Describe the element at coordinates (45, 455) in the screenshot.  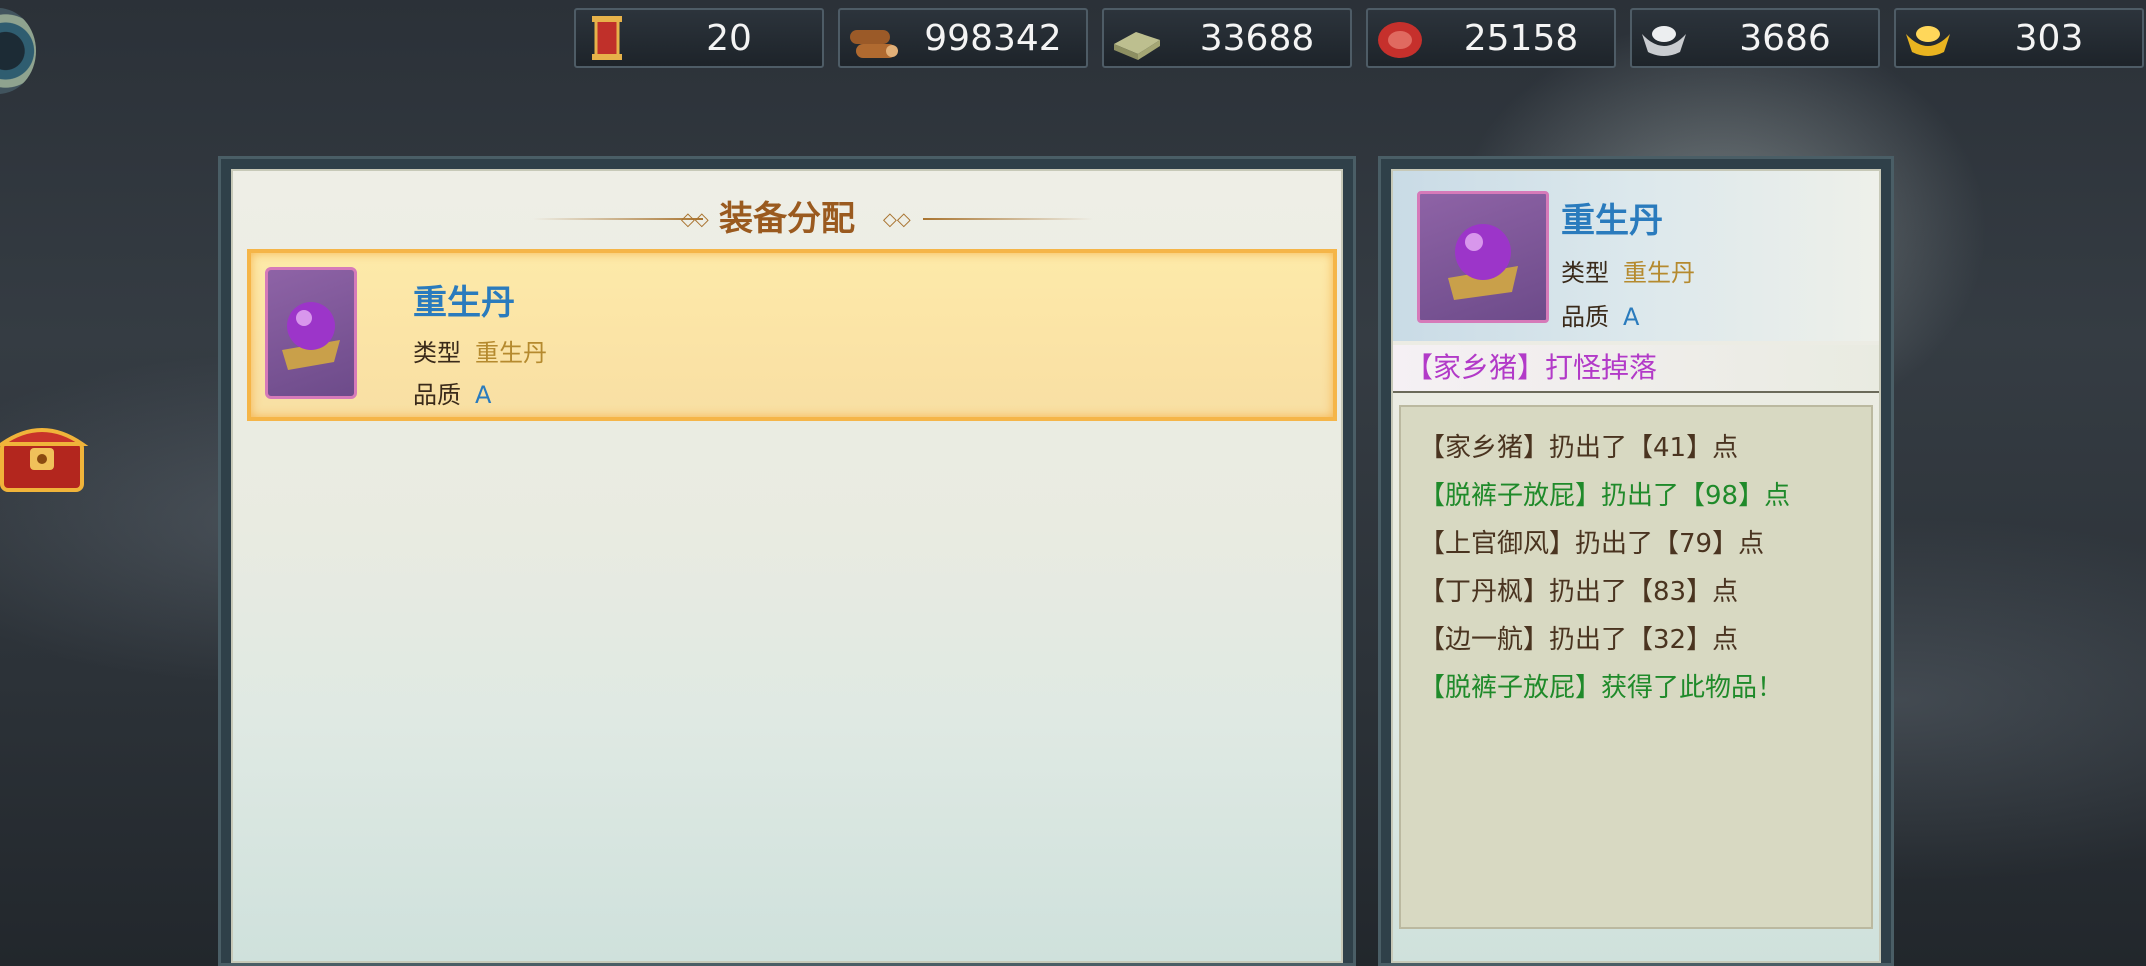
I see `treasure-chest-icon` at that location.